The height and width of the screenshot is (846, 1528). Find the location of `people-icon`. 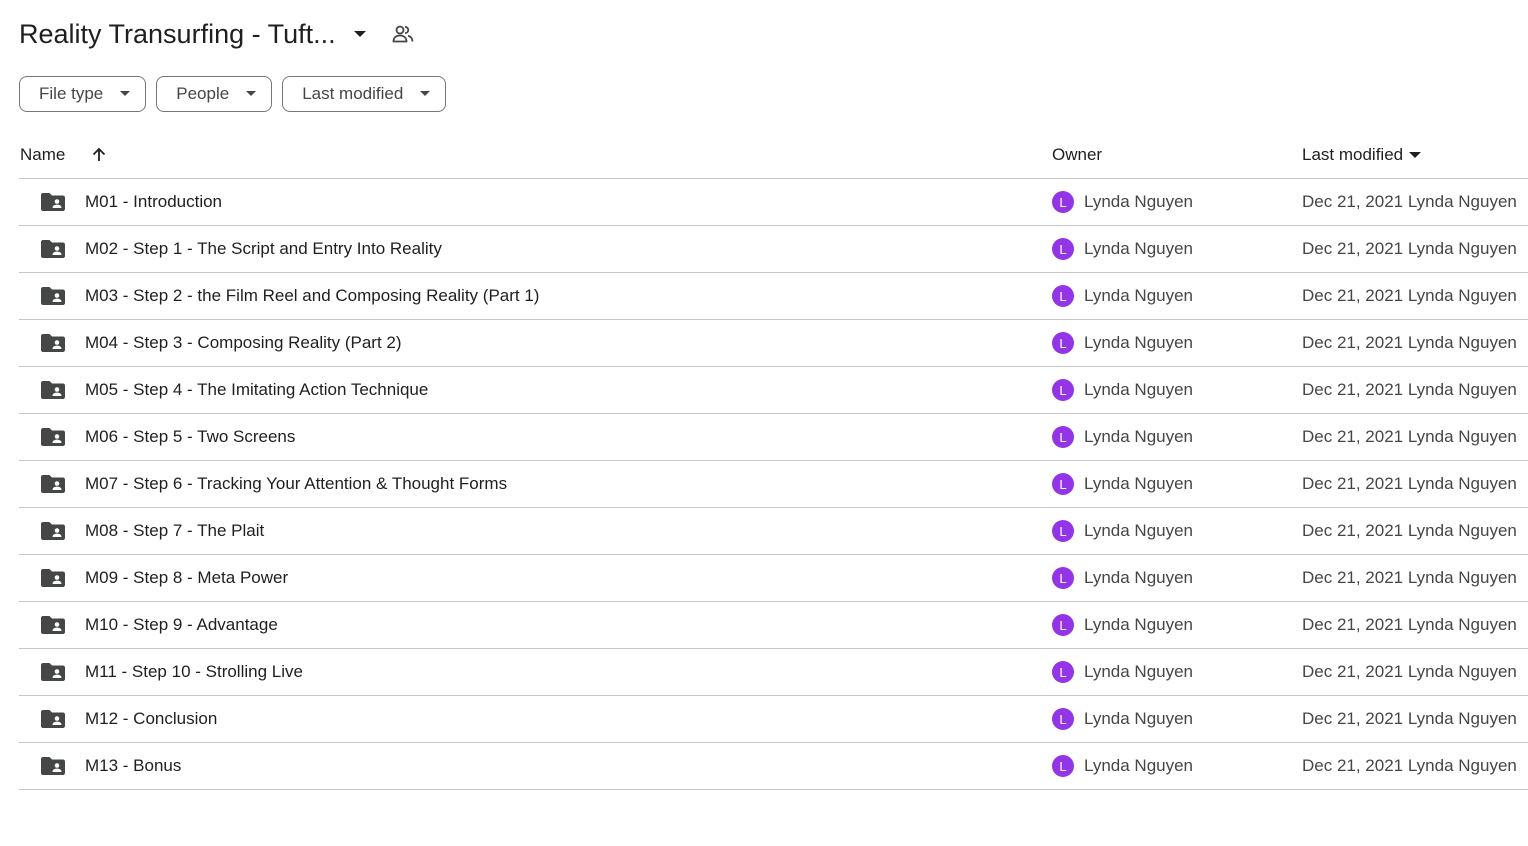

people-icon is located at coordinates (403, 34).